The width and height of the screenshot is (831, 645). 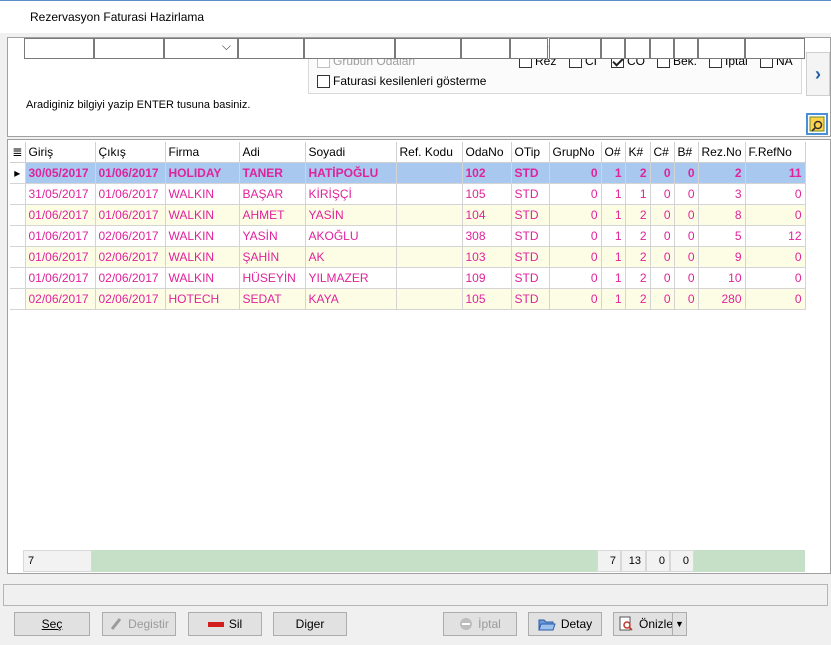 I want to click on table-cell: 104, so click(x=487, y=215).